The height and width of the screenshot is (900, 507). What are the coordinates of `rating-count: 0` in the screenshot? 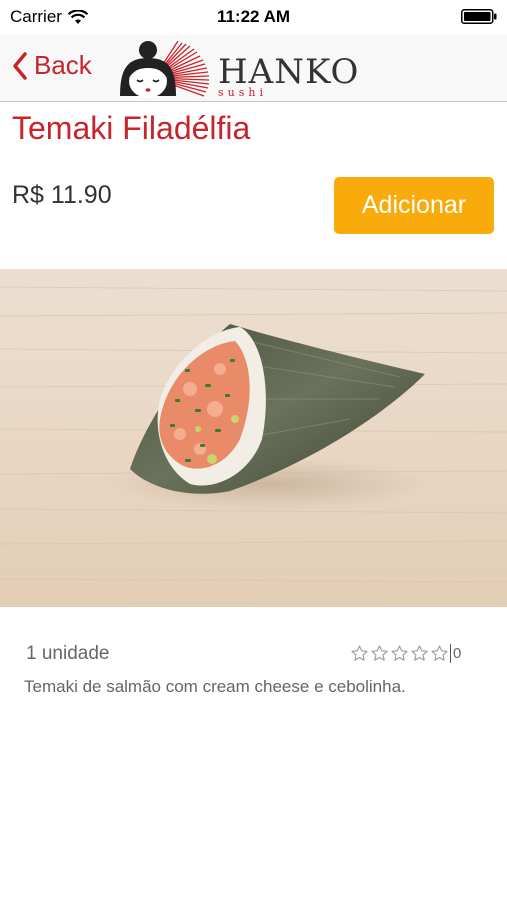 It's located at (457, 653).